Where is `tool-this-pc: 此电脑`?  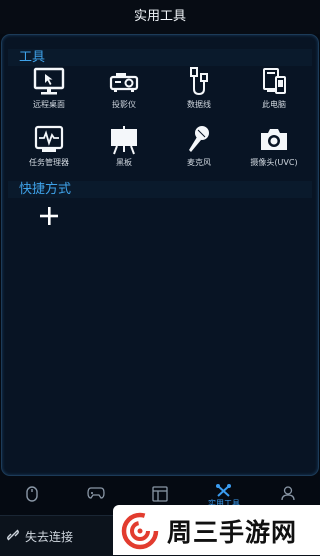 tool-this-pc: 此电脑 is located at coordinates (274, 92).